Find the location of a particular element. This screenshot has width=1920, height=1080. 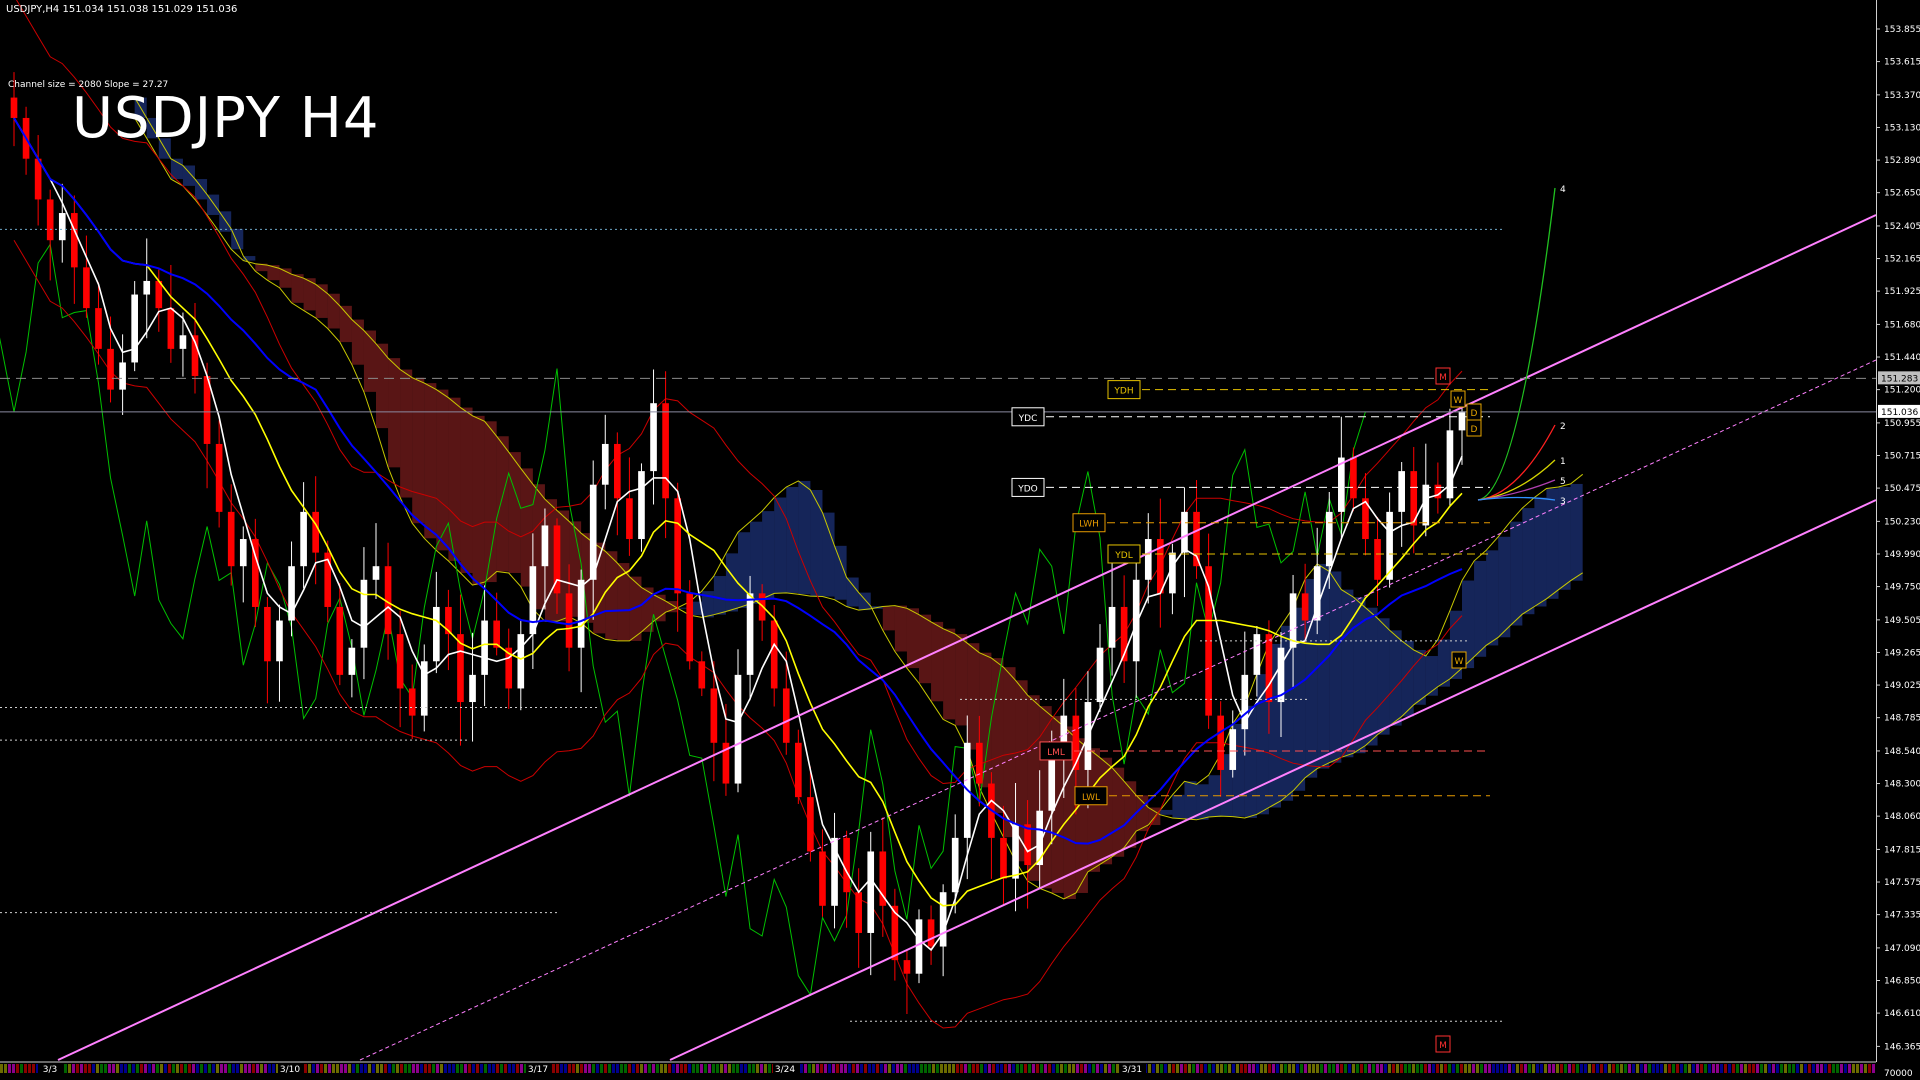

level-tag-label: LWH is located at coordinates (1089, 525).